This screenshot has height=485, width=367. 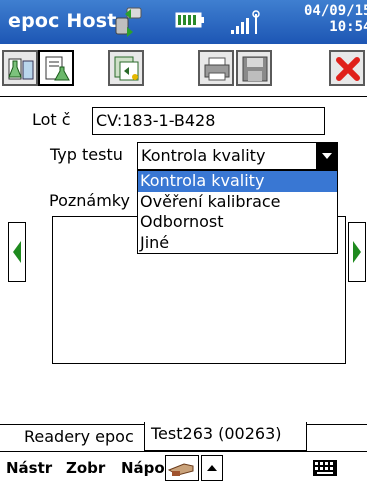 I want to click on lot-input: CV:183-1-B428, so click(x=208, y=121).